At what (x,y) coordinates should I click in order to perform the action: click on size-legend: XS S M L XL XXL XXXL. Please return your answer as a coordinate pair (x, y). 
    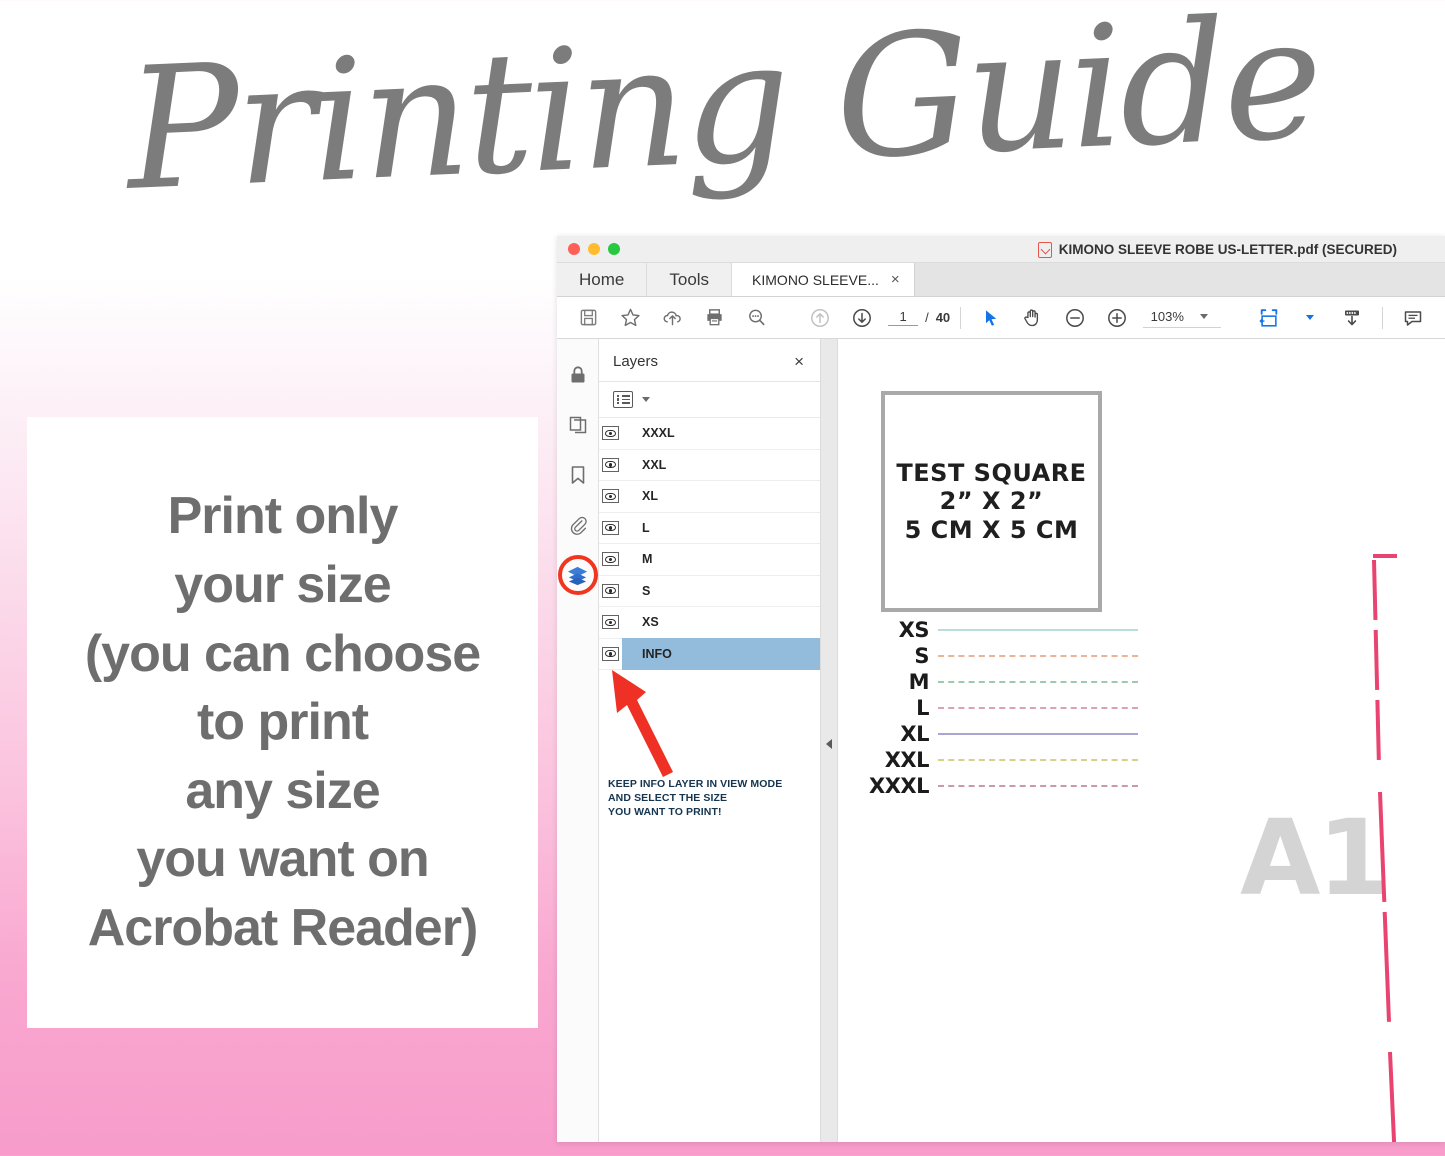
    Looking at the image, I should click on (1003, 708).